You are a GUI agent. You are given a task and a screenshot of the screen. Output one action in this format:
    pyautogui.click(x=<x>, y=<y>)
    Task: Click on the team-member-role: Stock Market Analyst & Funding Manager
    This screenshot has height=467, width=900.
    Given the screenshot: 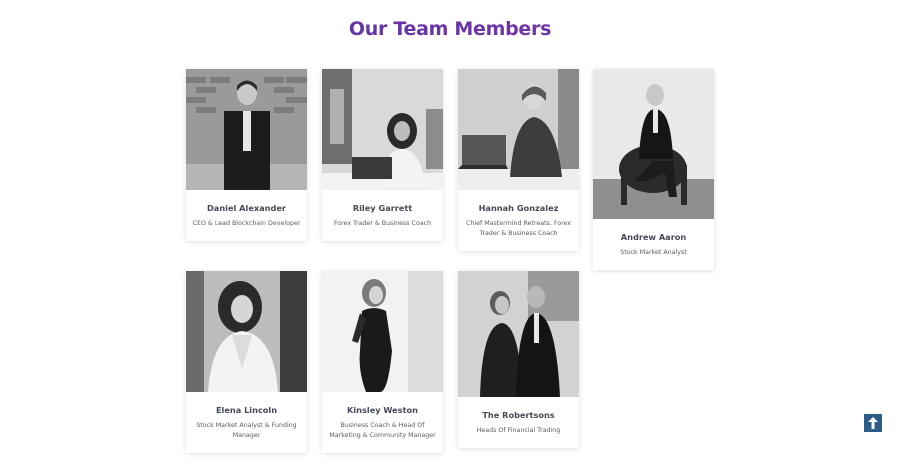 What is the action you would take?
    pyautogui.click(x=246, y=430)
    